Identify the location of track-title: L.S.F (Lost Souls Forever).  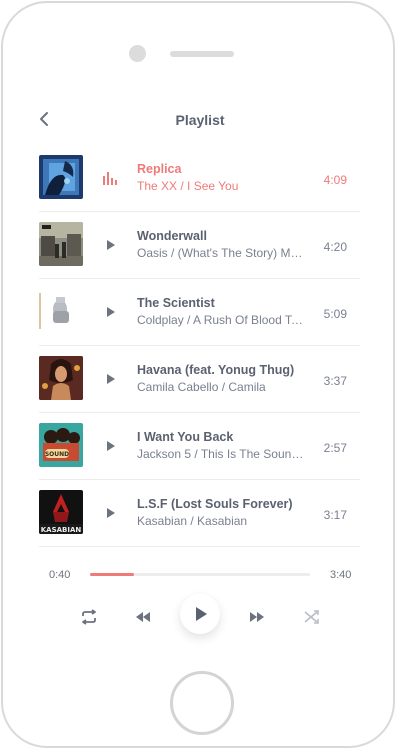
(215, 504).